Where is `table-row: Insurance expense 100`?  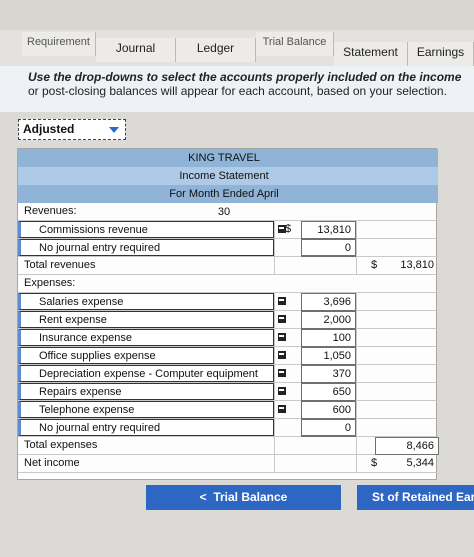
table-row: Insurance expense 100 is located at coordinates (228, 338).